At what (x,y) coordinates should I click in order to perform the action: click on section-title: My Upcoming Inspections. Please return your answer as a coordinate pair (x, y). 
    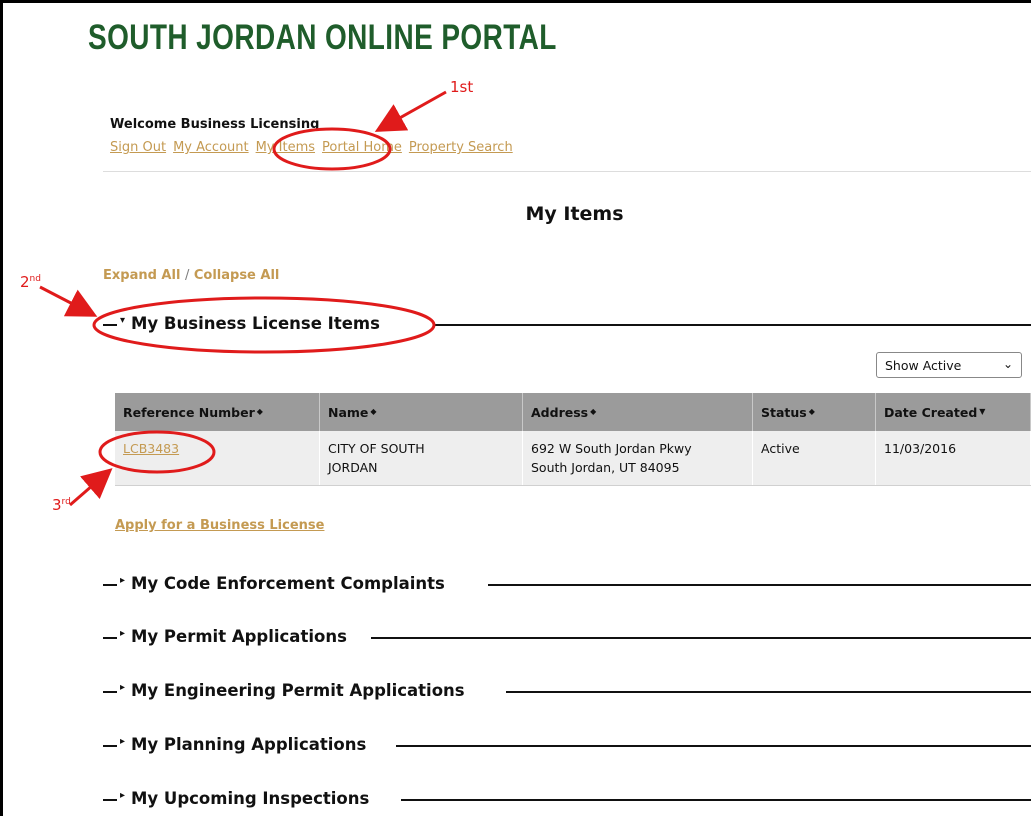
    Looking at the image, I should click on (252, 798).